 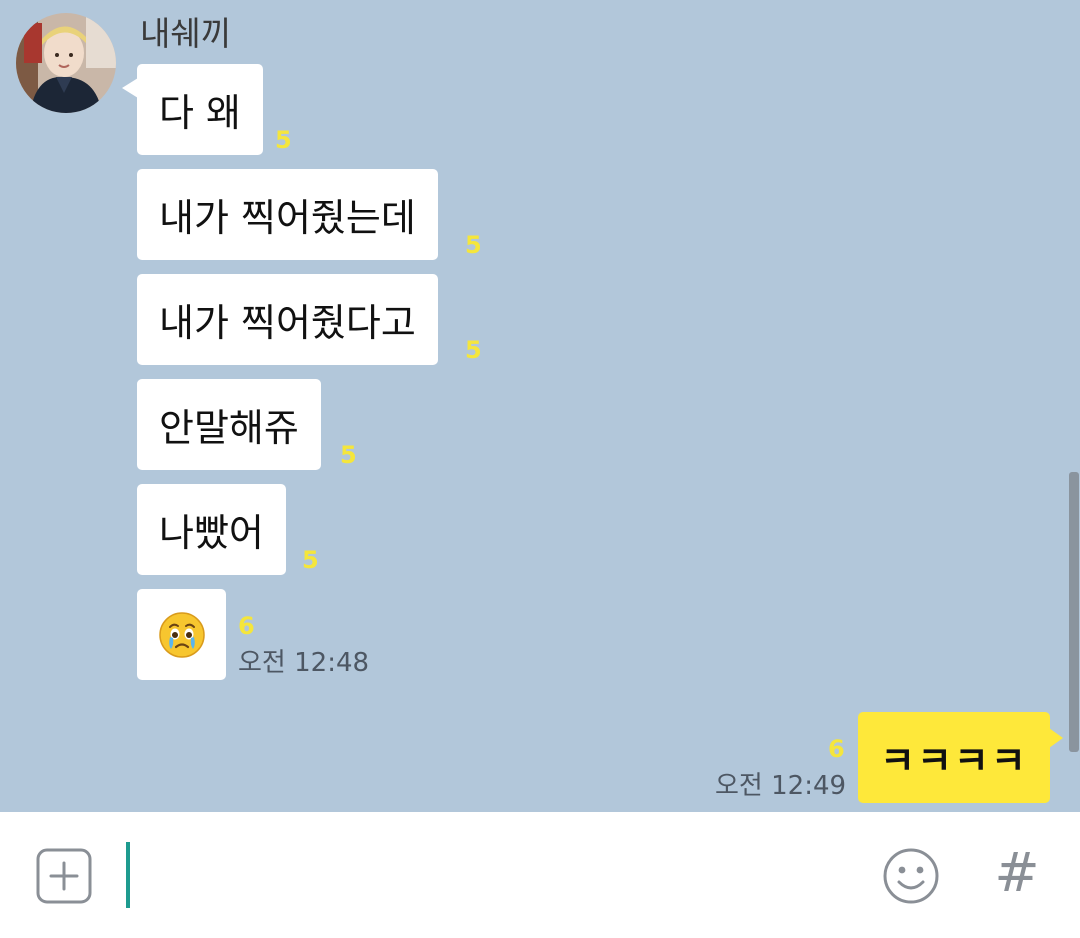 I want to click on incoming-message-bubble: 나빴어, so click(x=211, y=529).